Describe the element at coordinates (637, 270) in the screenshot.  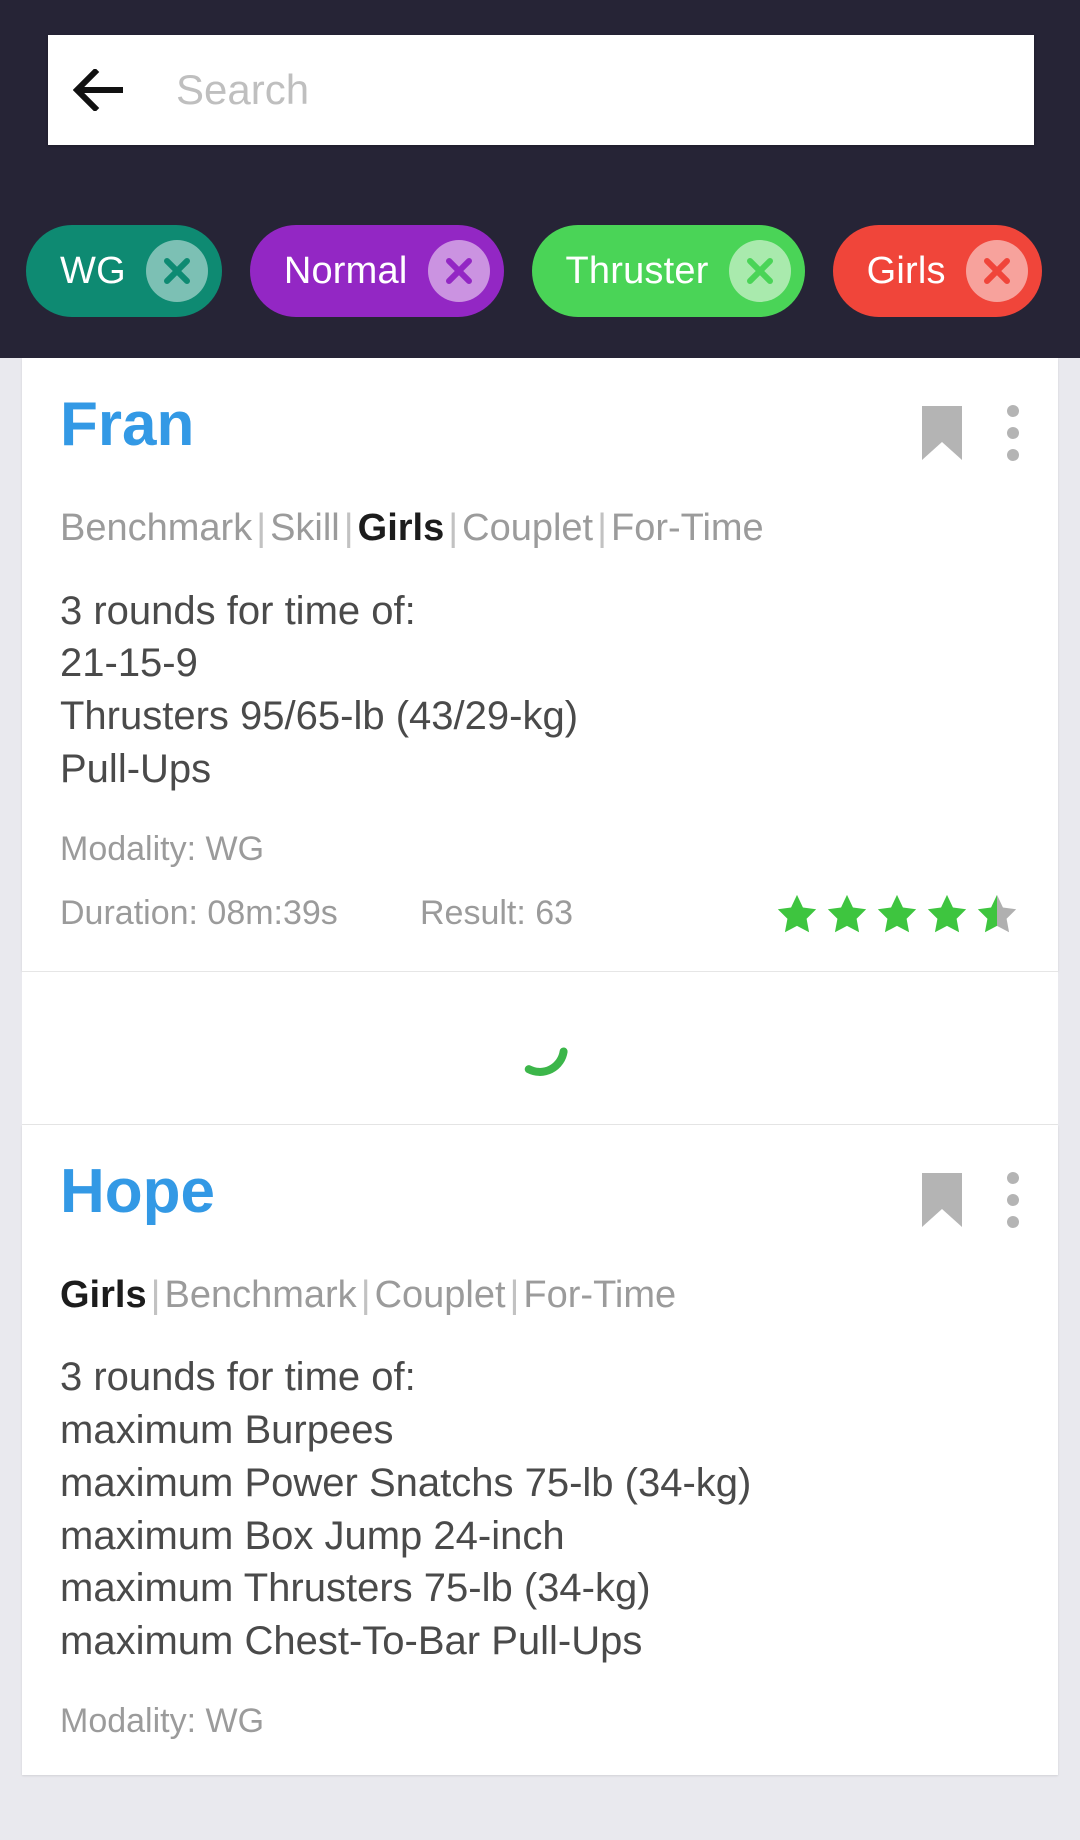
I see `filter-chip-label: Thruster` at that location.